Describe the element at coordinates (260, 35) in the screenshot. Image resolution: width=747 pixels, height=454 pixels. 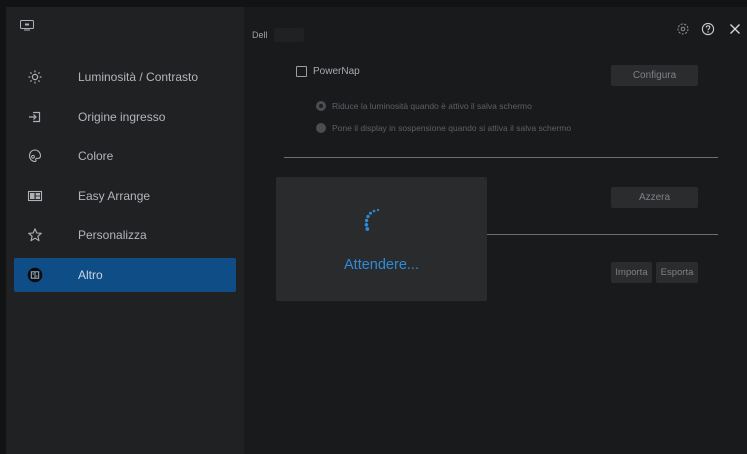
I see `monitor-name-label: Dell` at that location.